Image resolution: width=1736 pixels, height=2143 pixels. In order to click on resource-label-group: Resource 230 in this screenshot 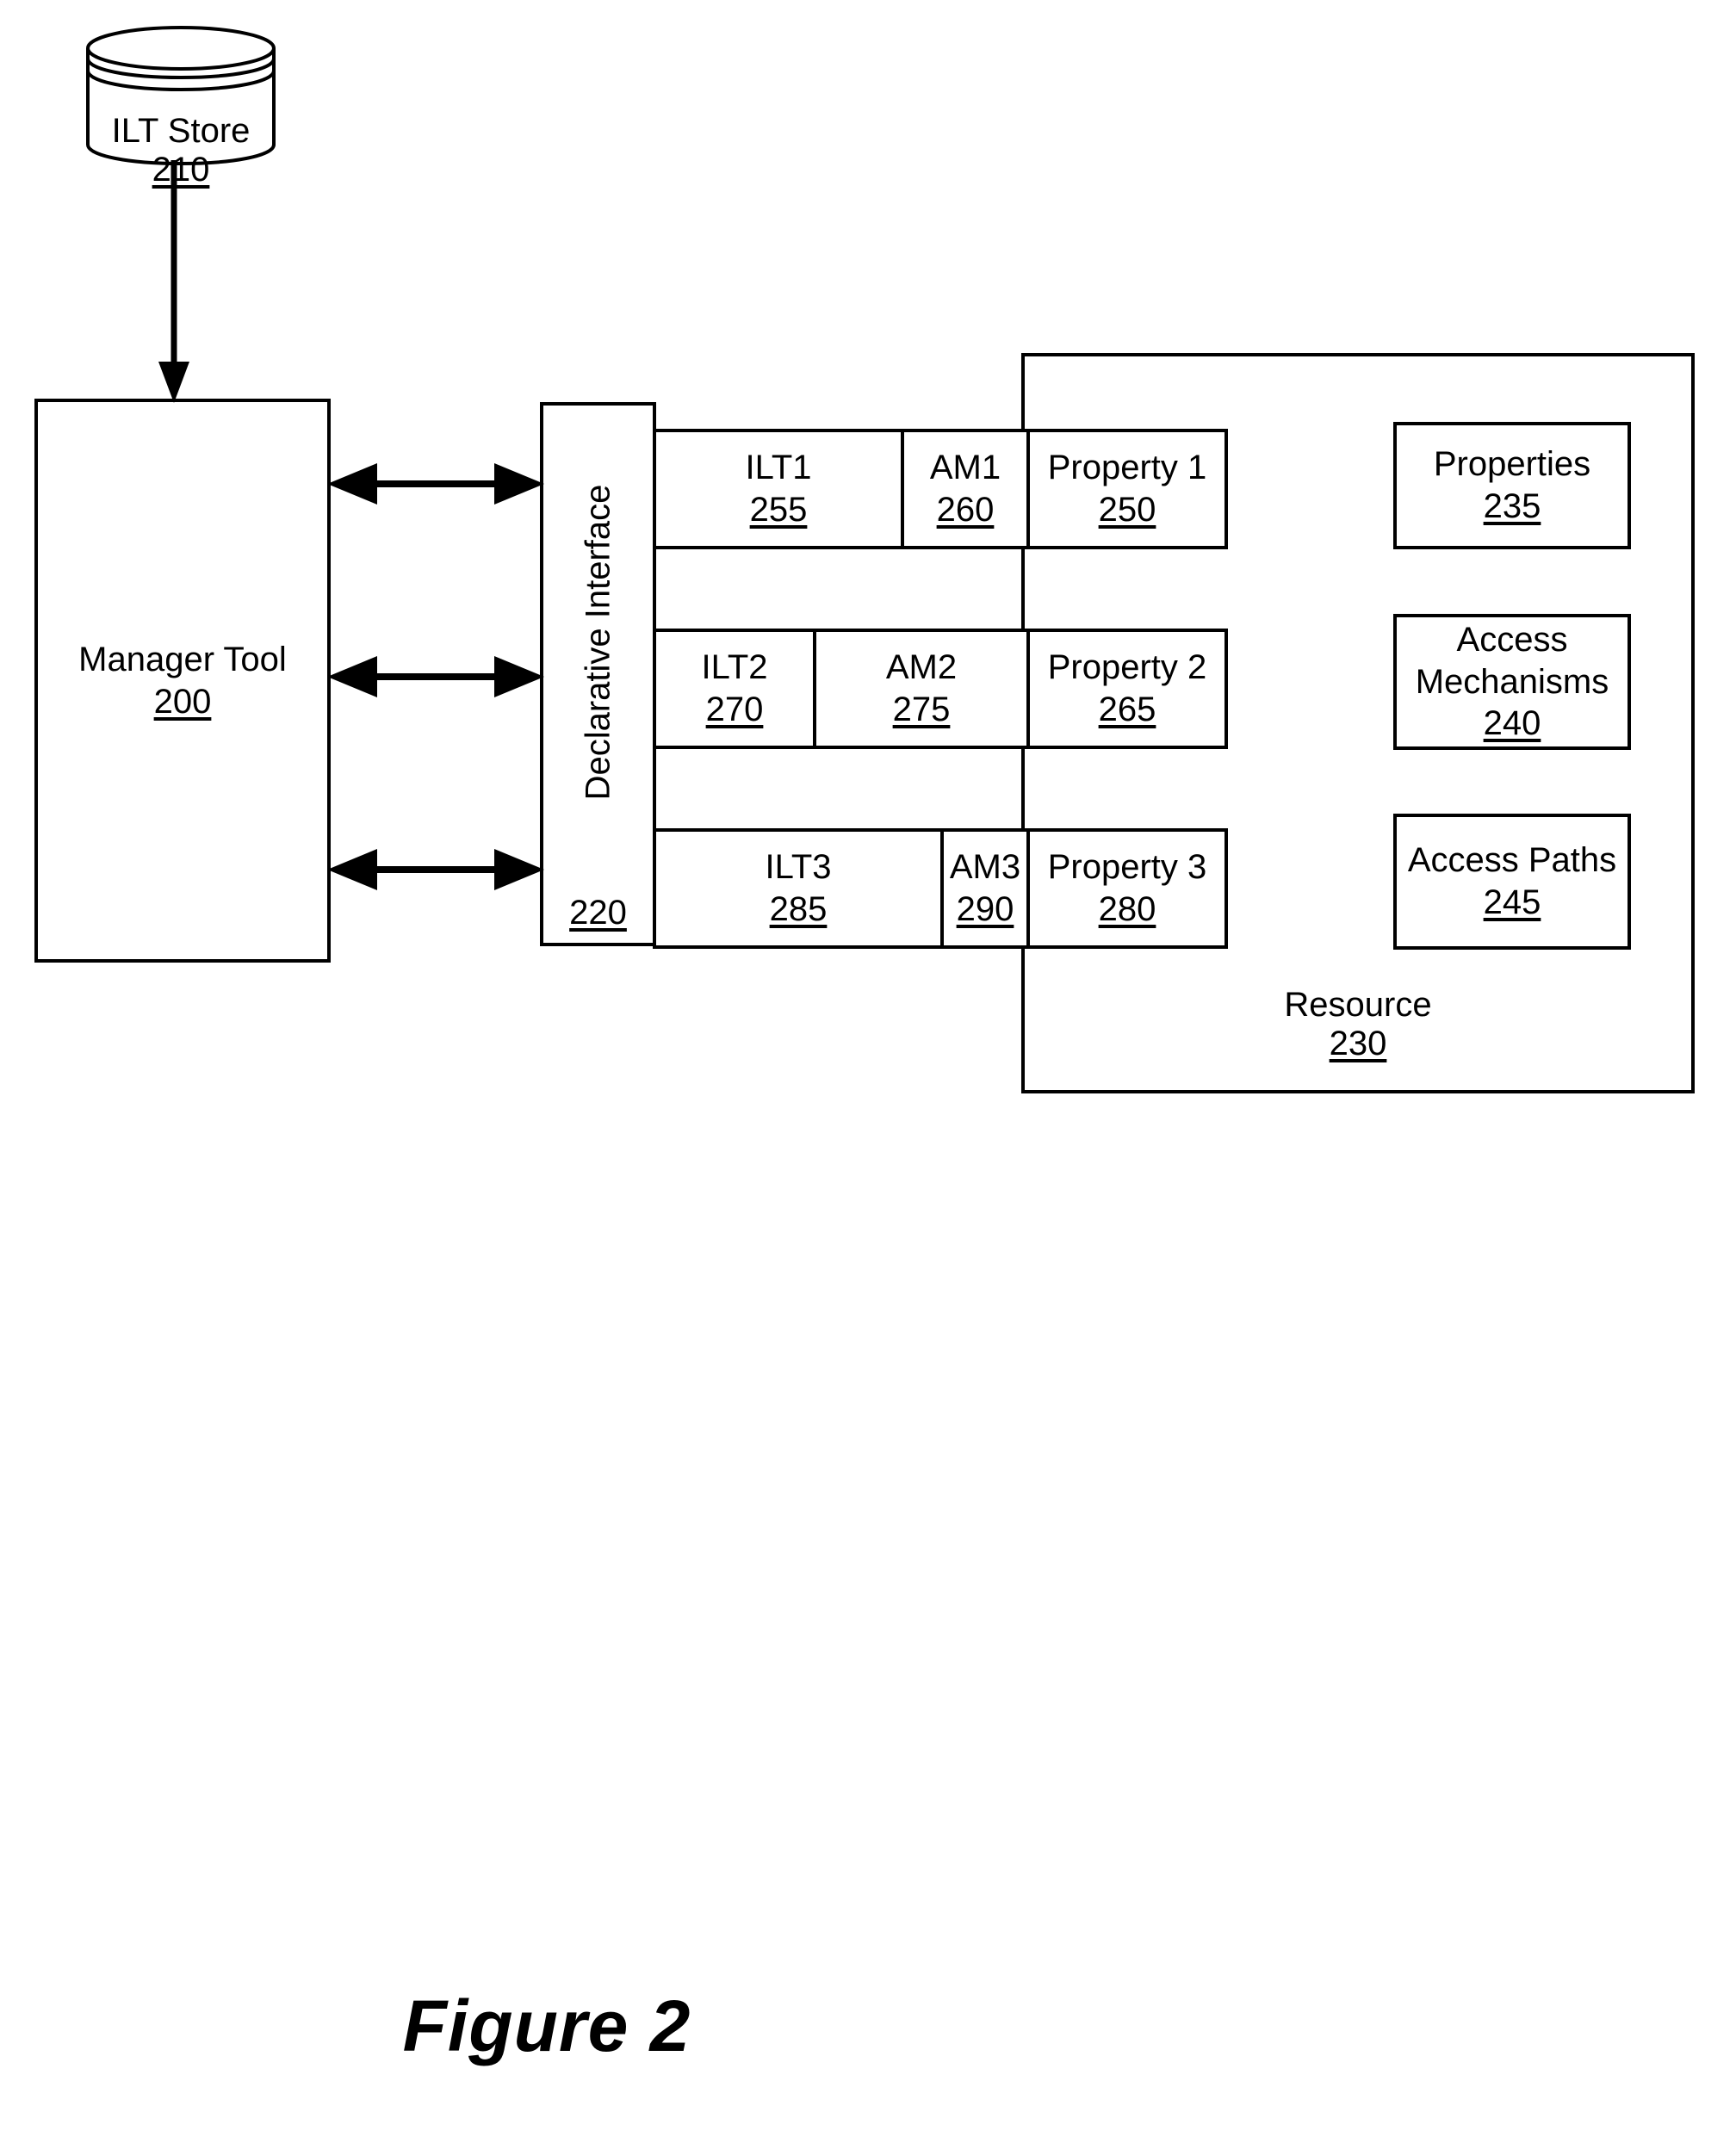, I will do `click(1358, 1024)`.